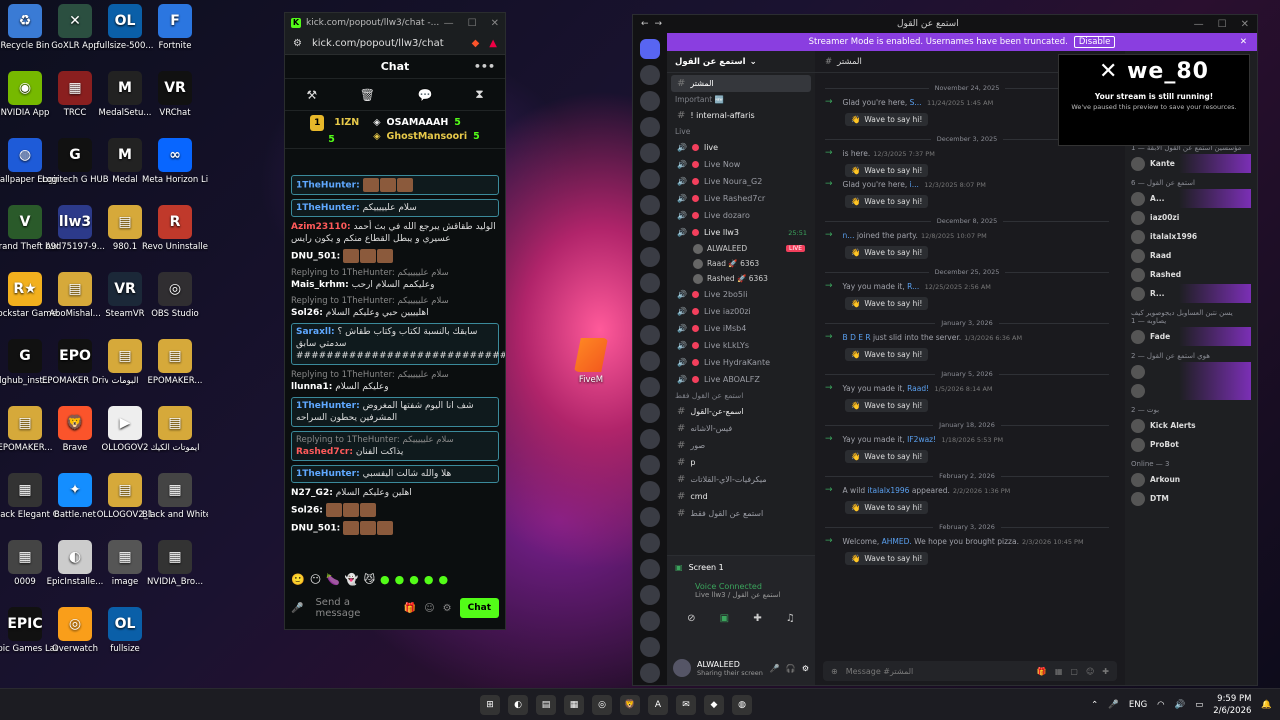 The height and width of the screenshot is (720, 1280). Describe the element at coordinates (1199, 705) in the screenshot. I see `battery-icon: ▭` at that location.